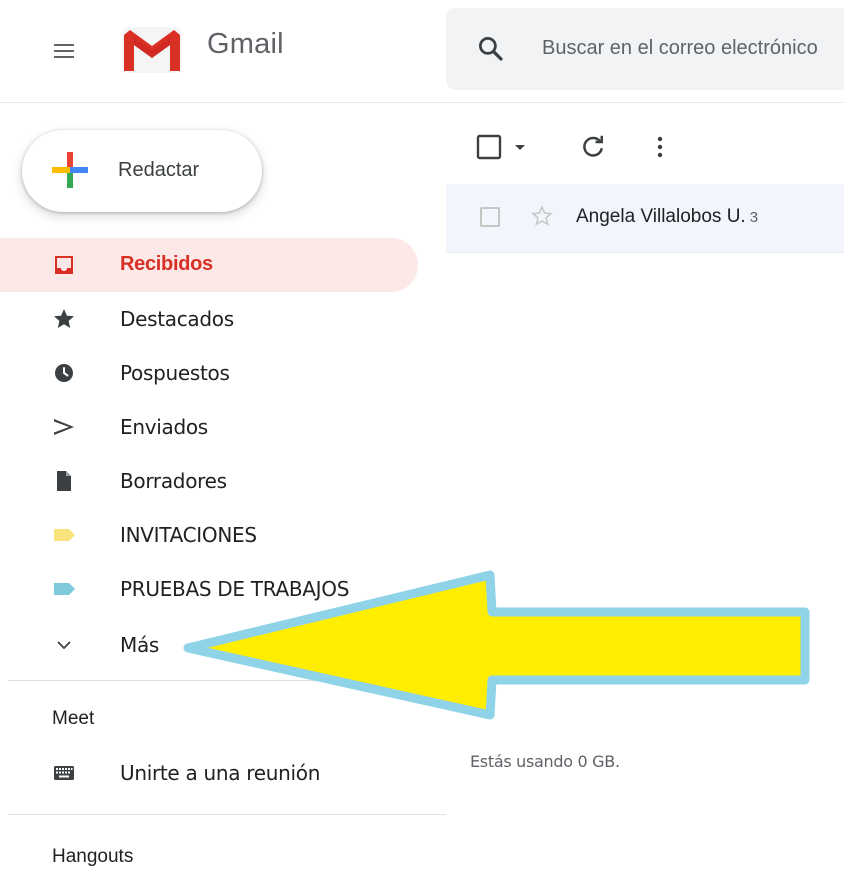 The image size is (844, 882). I want to click on send-icon, so click(64, 427).